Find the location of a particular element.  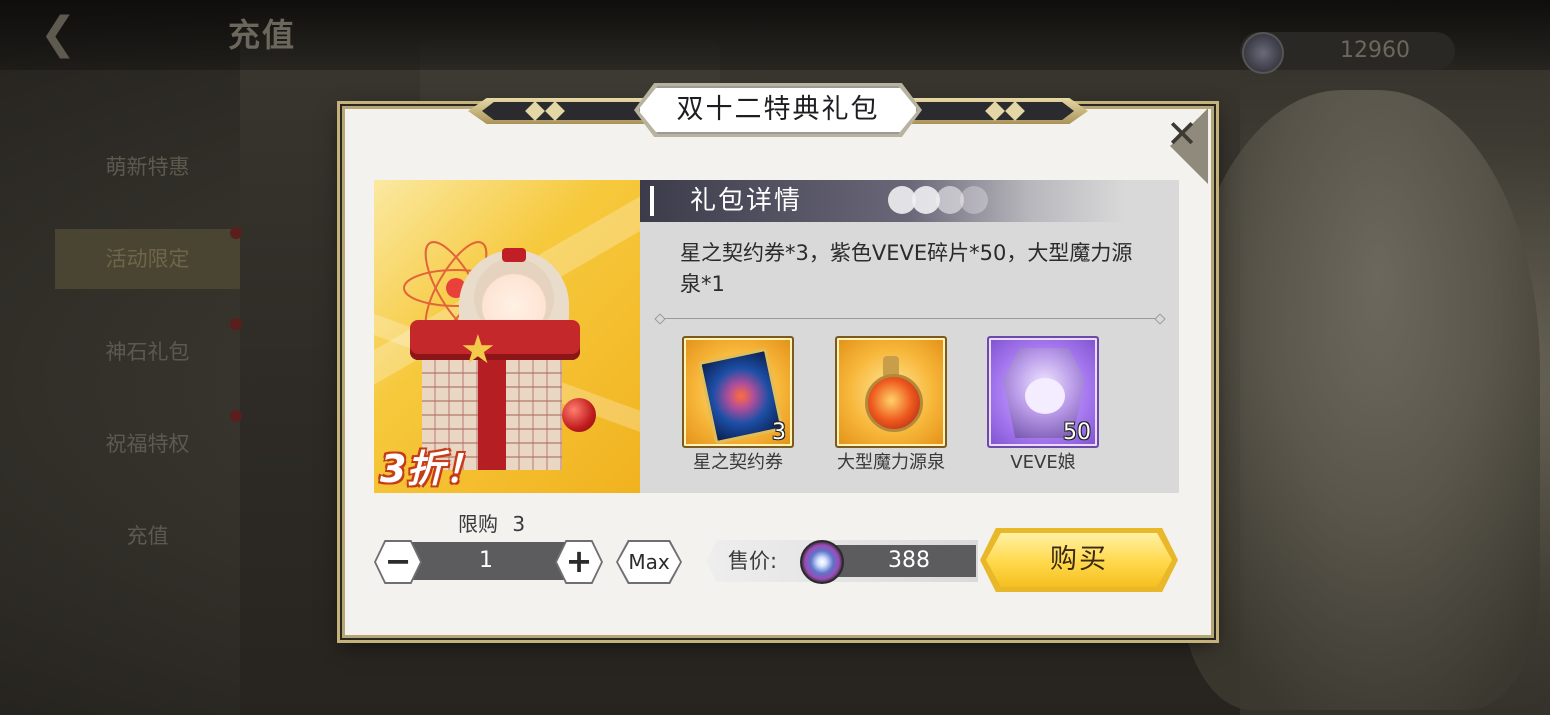

buy-button: 购买 is located at coordinates (1079, 560).